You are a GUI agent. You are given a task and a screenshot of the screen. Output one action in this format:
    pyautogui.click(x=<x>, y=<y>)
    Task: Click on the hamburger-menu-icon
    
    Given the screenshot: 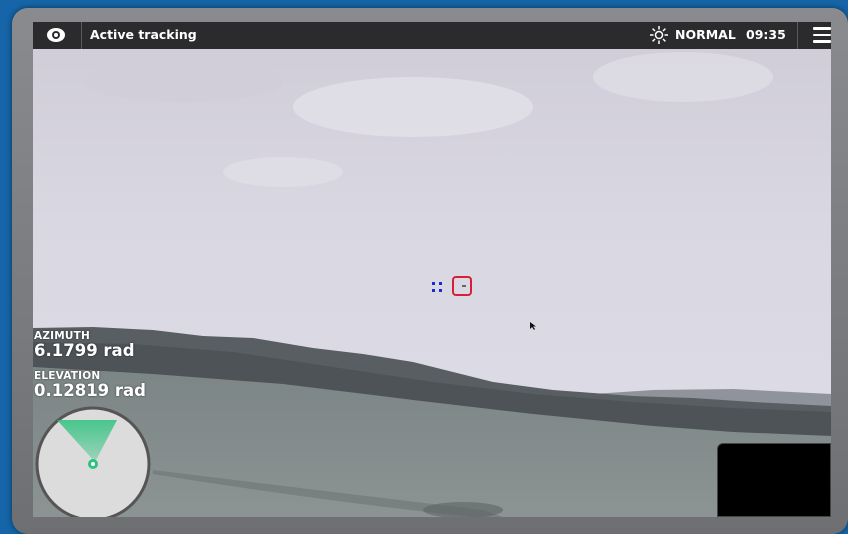 What is the action you would take?
    pyautogui.click(x=822, y=35)
    